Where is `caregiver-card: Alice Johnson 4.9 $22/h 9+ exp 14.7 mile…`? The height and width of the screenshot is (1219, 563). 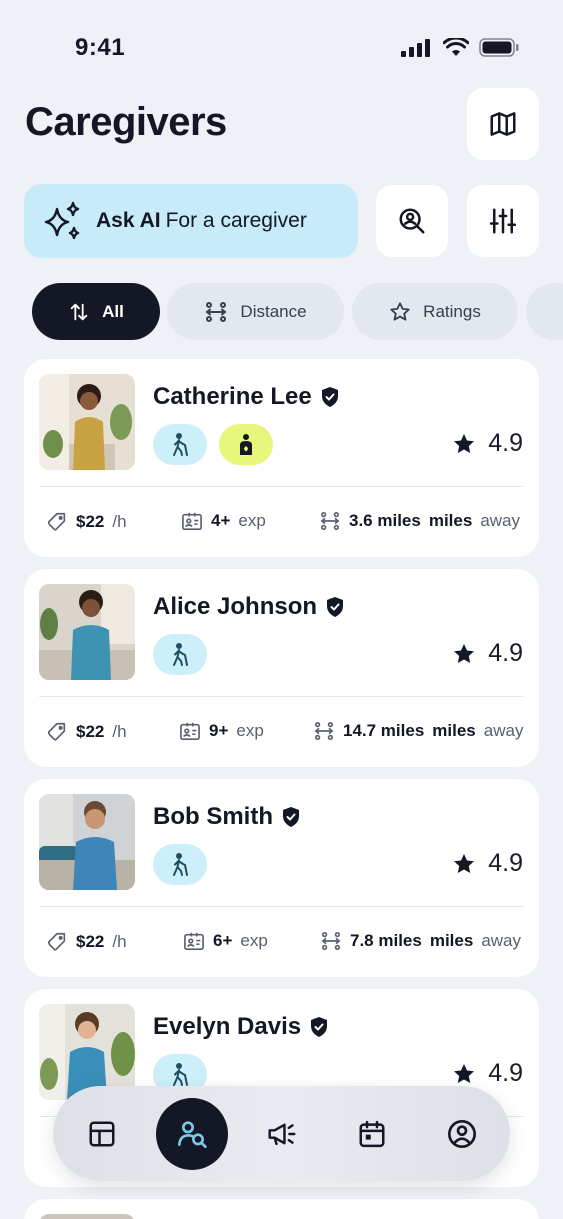 caregiver-card: Alice Johnson 4.9 $22/h 9+ exp 14.7 mile… is located at coordinates (281, 668).